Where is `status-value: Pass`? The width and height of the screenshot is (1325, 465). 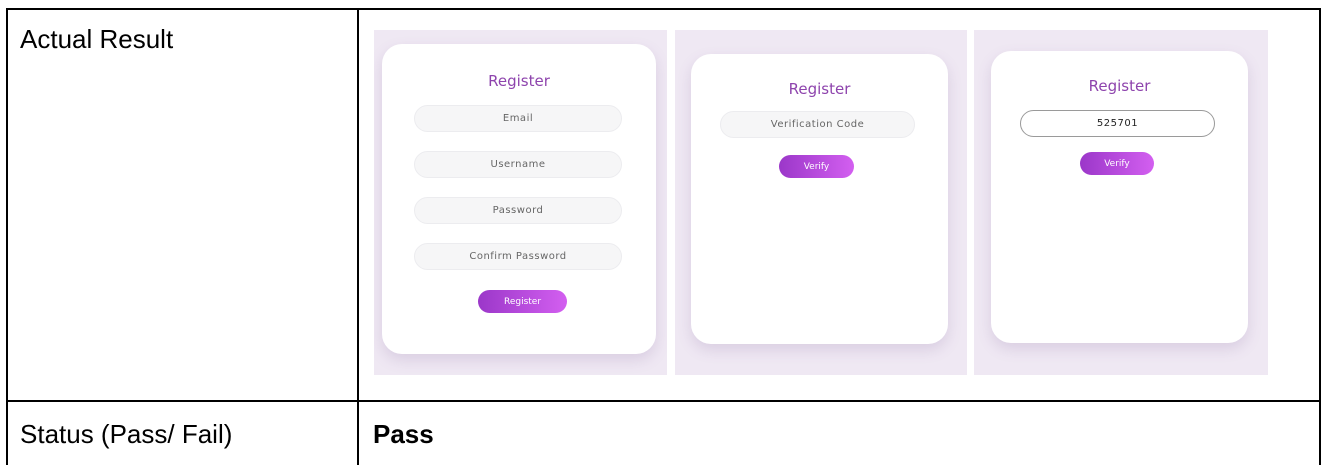 status-value: Pass is located at coordinates (403, 434).